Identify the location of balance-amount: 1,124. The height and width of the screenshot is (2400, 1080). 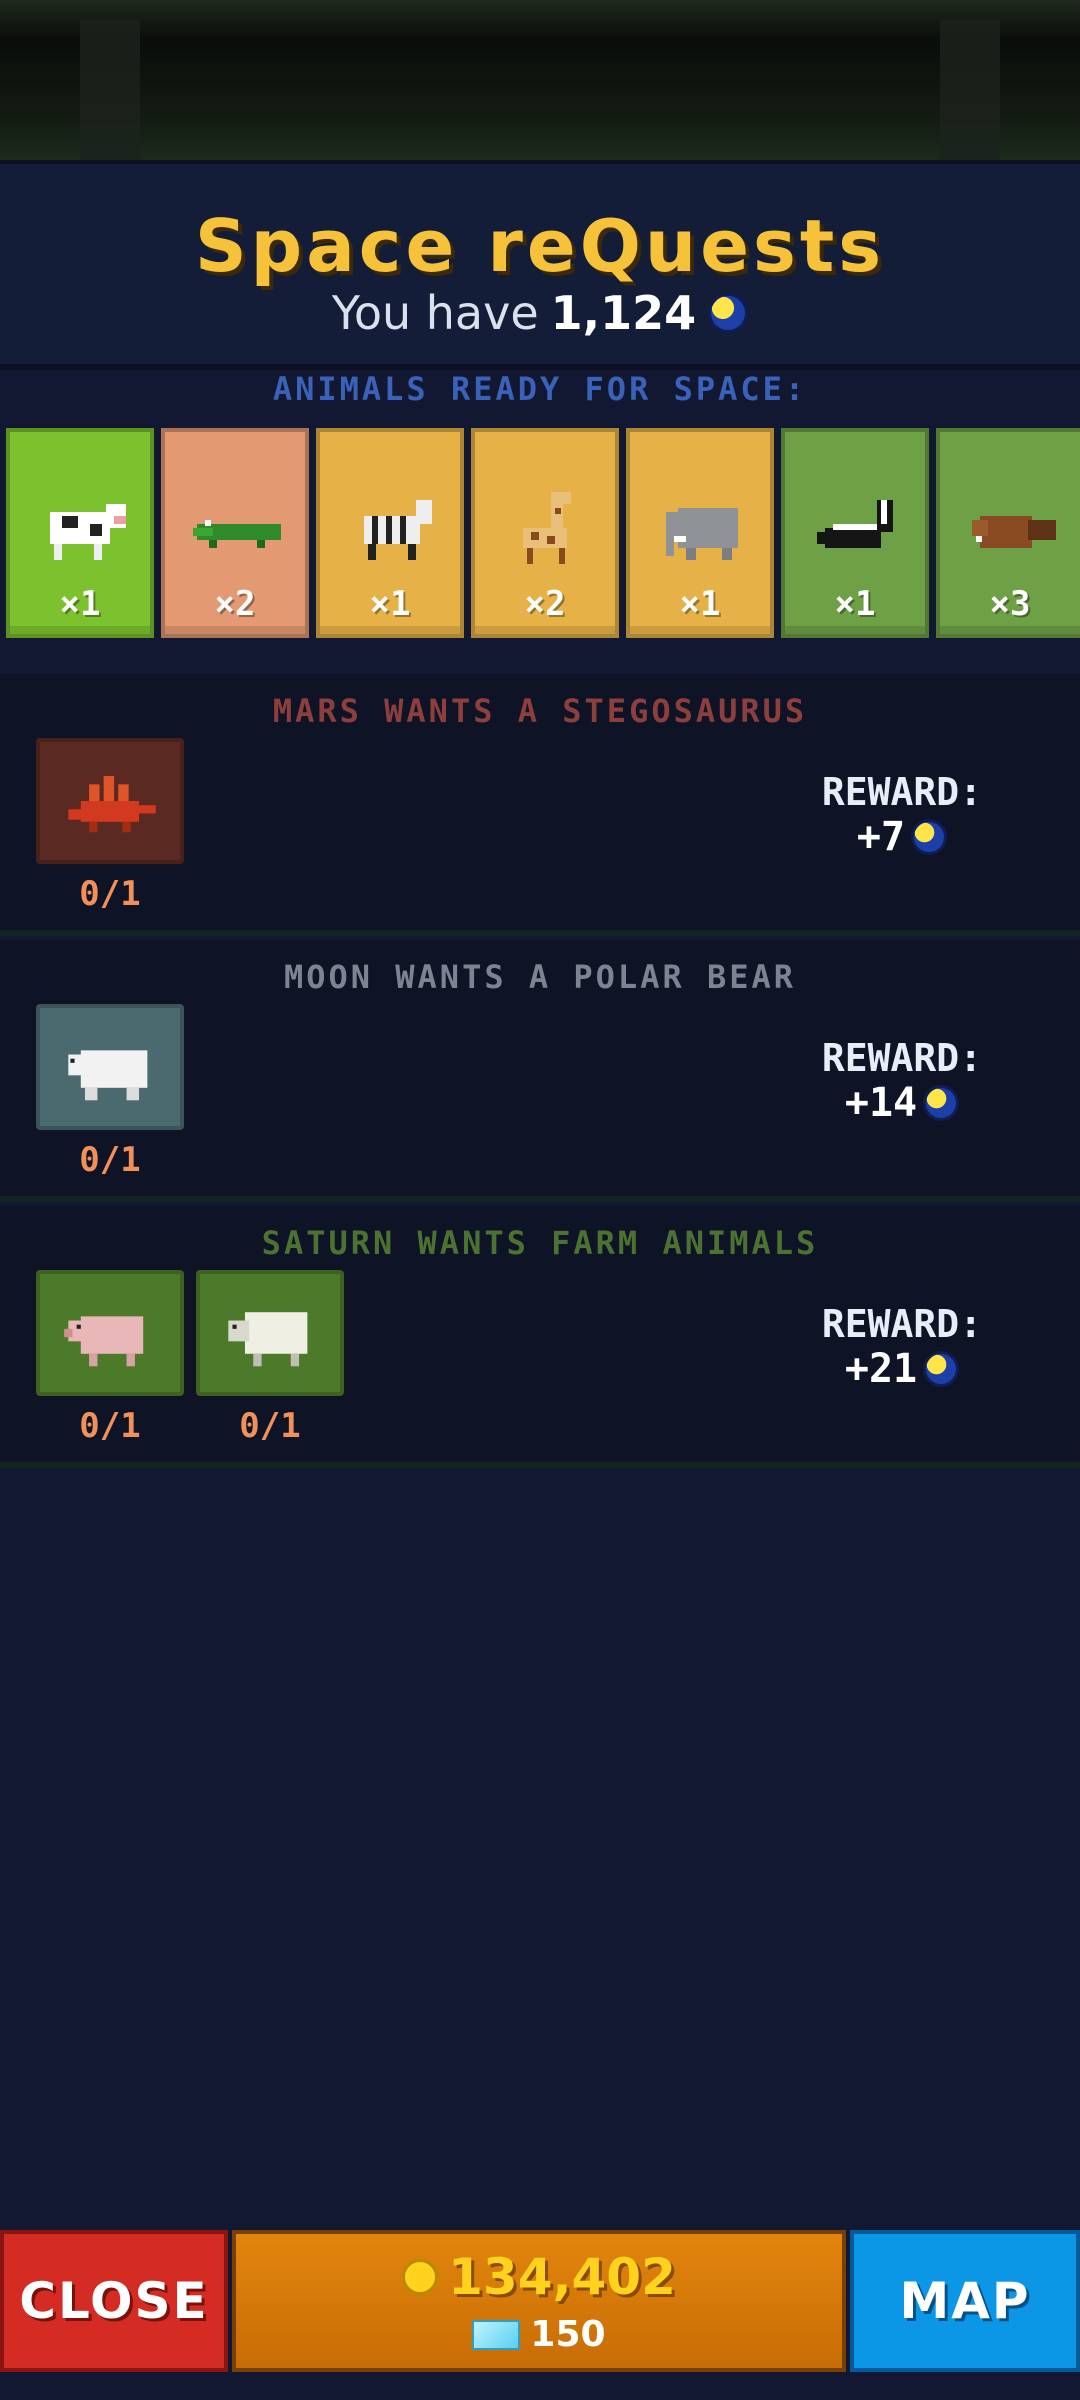
(623, 313).